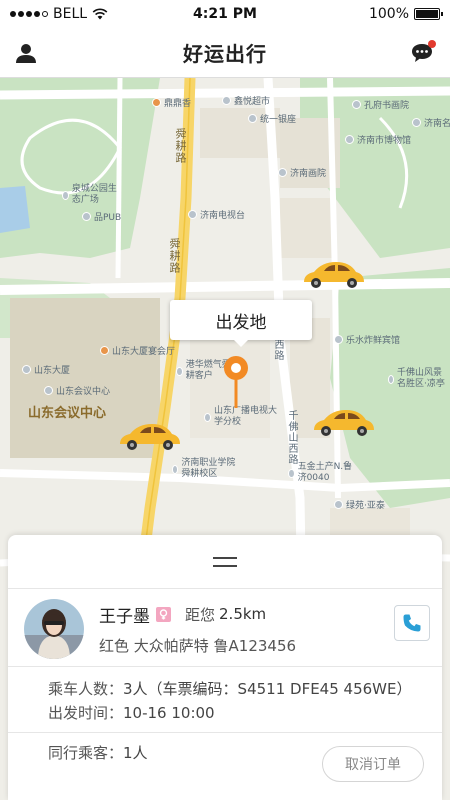 The height and width of the screenshot is (800, 450). What do you see at coordinates (431, 122) in the screenshot?
I see `poi: 济南名泉` at bounding box center [431, 122].